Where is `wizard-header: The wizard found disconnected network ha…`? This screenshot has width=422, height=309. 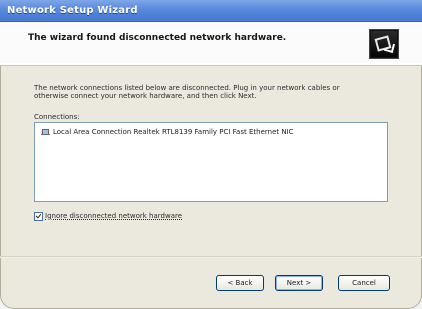
wizard-header: The wizard found disconnected network ha… is located at coordinates (211, 44).